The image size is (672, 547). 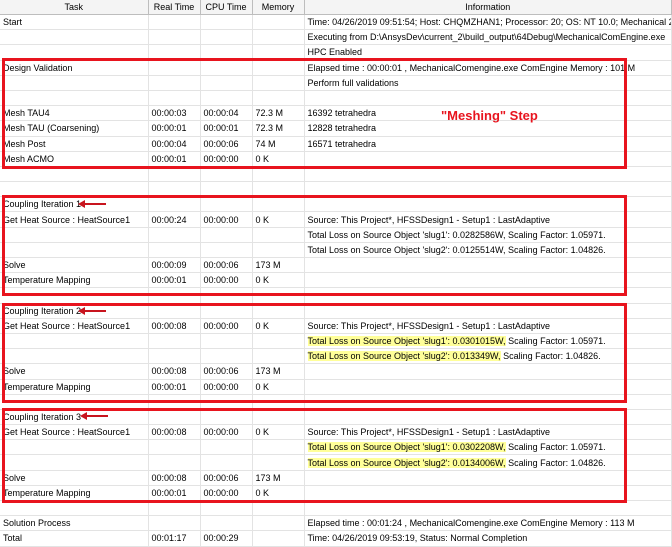 What do you see at coordinates (92, 311) in the screenshot?
I see `arrow-left-icon` at bounding box center [92, 311].